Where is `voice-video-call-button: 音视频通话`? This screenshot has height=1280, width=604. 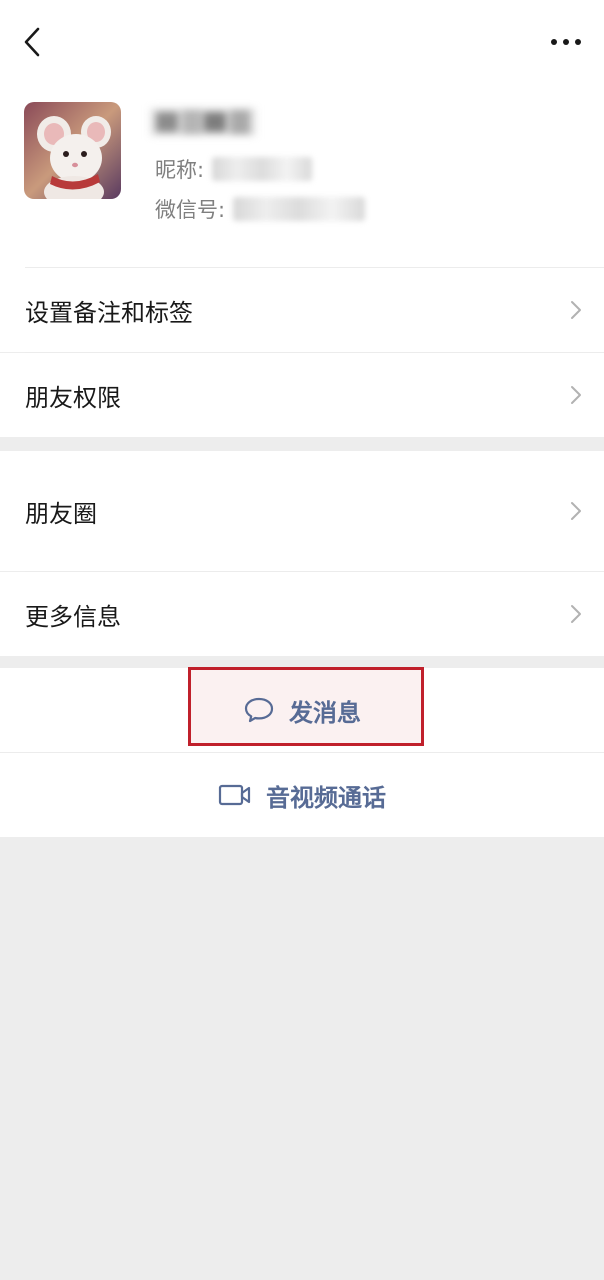
voice-video-call-button: 音视频通话 is located at coordinates (302, 795).